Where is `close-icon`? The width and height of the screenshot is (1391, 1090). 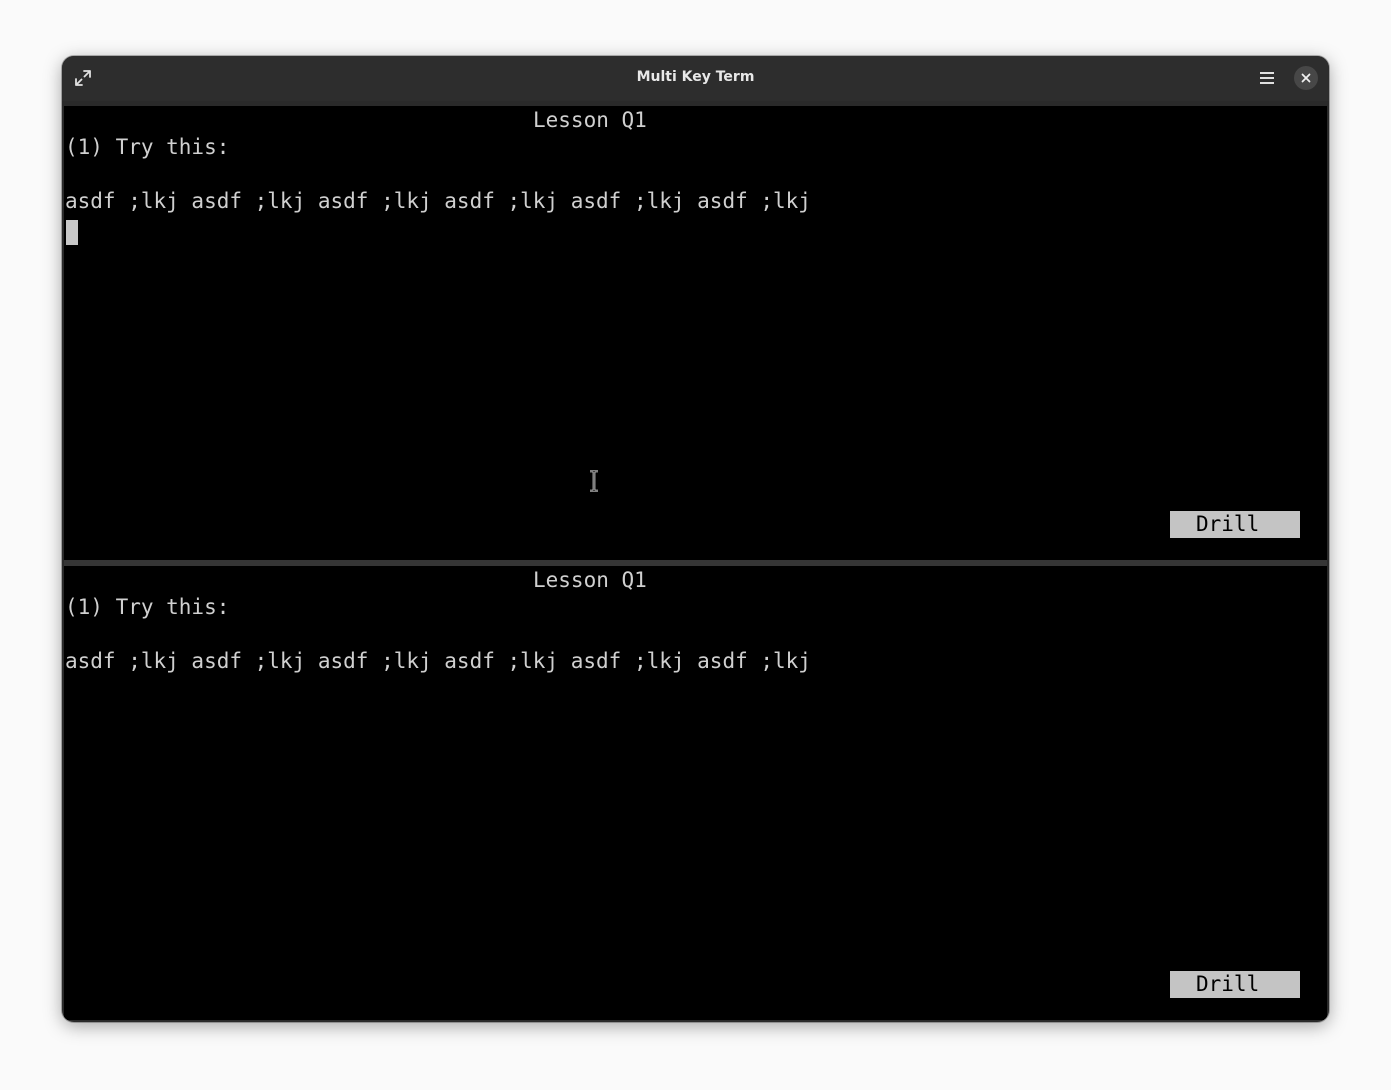
close-icon is located at coordinates (1306, 78).